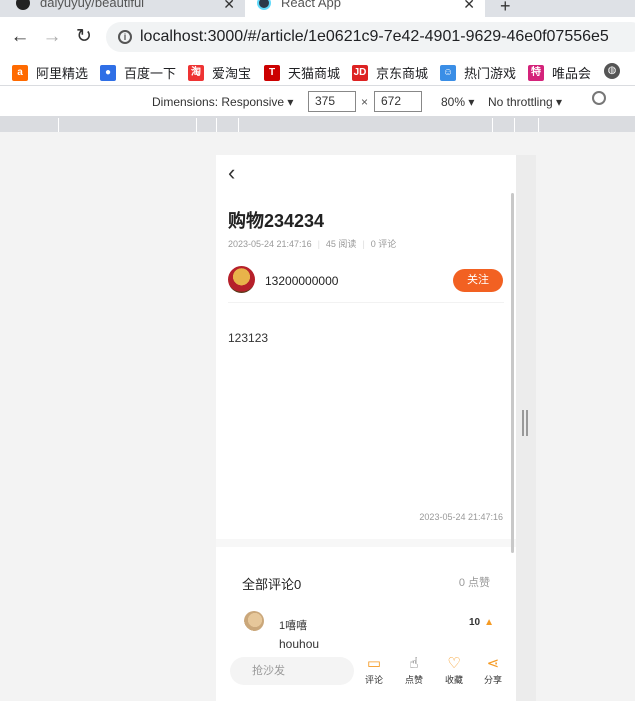 This screenshot has height=701, width=635. Describe the element at coordinates (365, 102) in the screenshot. I see `times-icon: ×` at that location.